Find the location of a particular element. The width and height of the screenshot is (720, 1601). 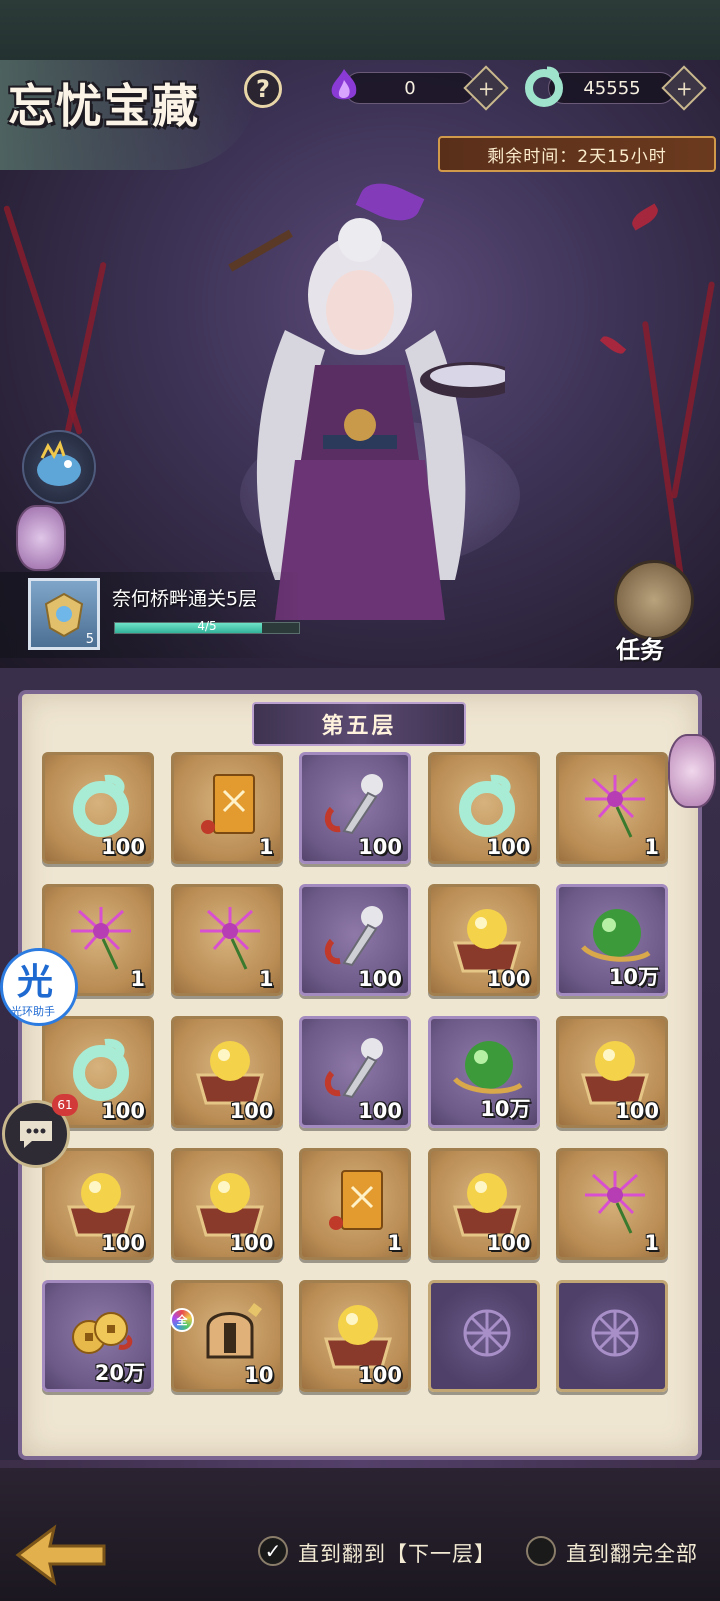

scroll-icon is located at coordinates (654, 600).